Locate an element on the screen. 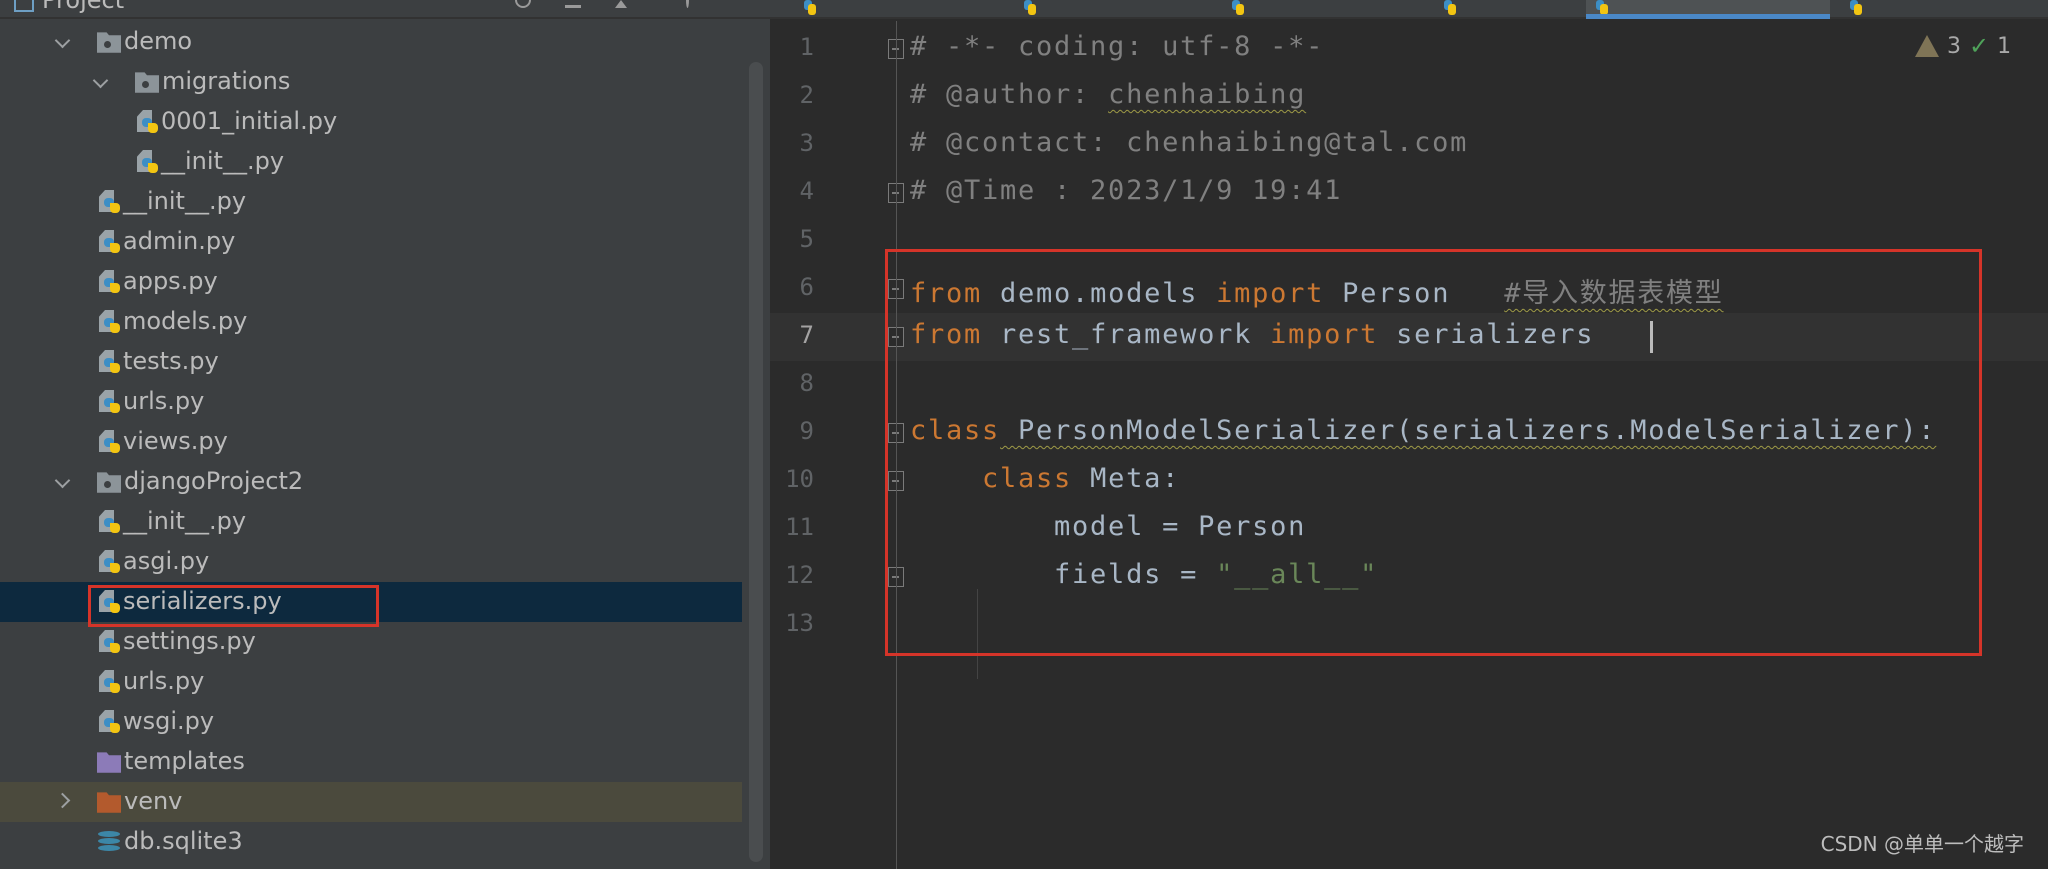 The height and width of the screenshot is (869, 2048). tree-item: templates is located at coordinates (371, 762).